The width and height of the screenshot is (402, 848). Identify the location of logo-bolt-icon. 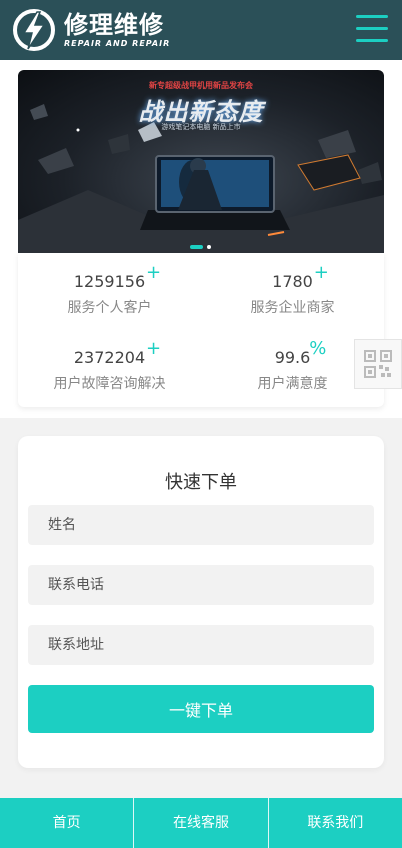
(34, 30).